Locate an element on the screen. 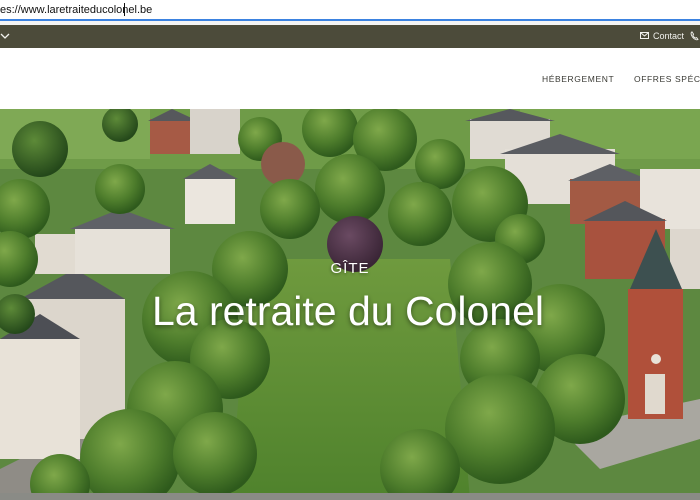  bottom-scroll-strip is located at coordinates (350, 496).